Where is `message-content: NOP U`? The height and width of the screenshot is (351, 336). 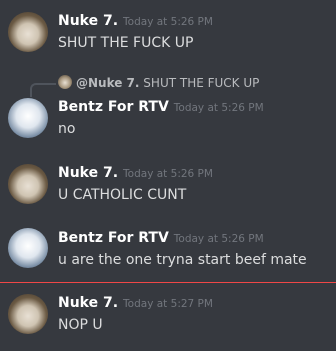
message-content: NOP U is located at coordinates (80, 325).